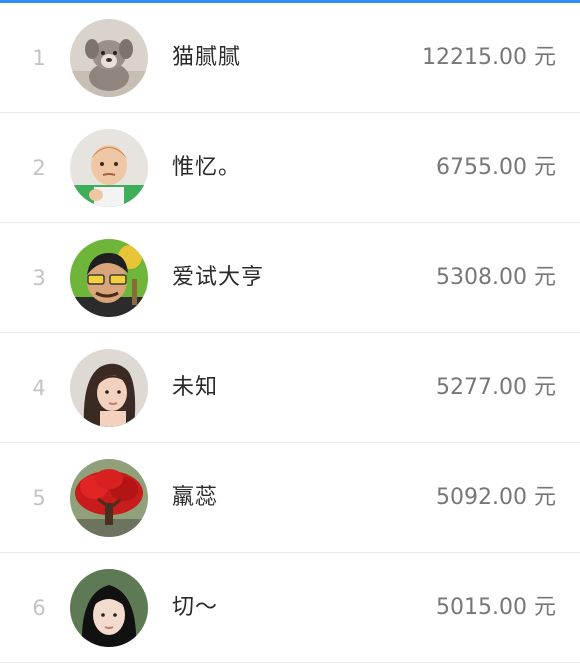  What do you see at coordinates (496, 167) in the screenshot?
I see `amount-value: 6755.00 元` at bounding box center [496, 167].